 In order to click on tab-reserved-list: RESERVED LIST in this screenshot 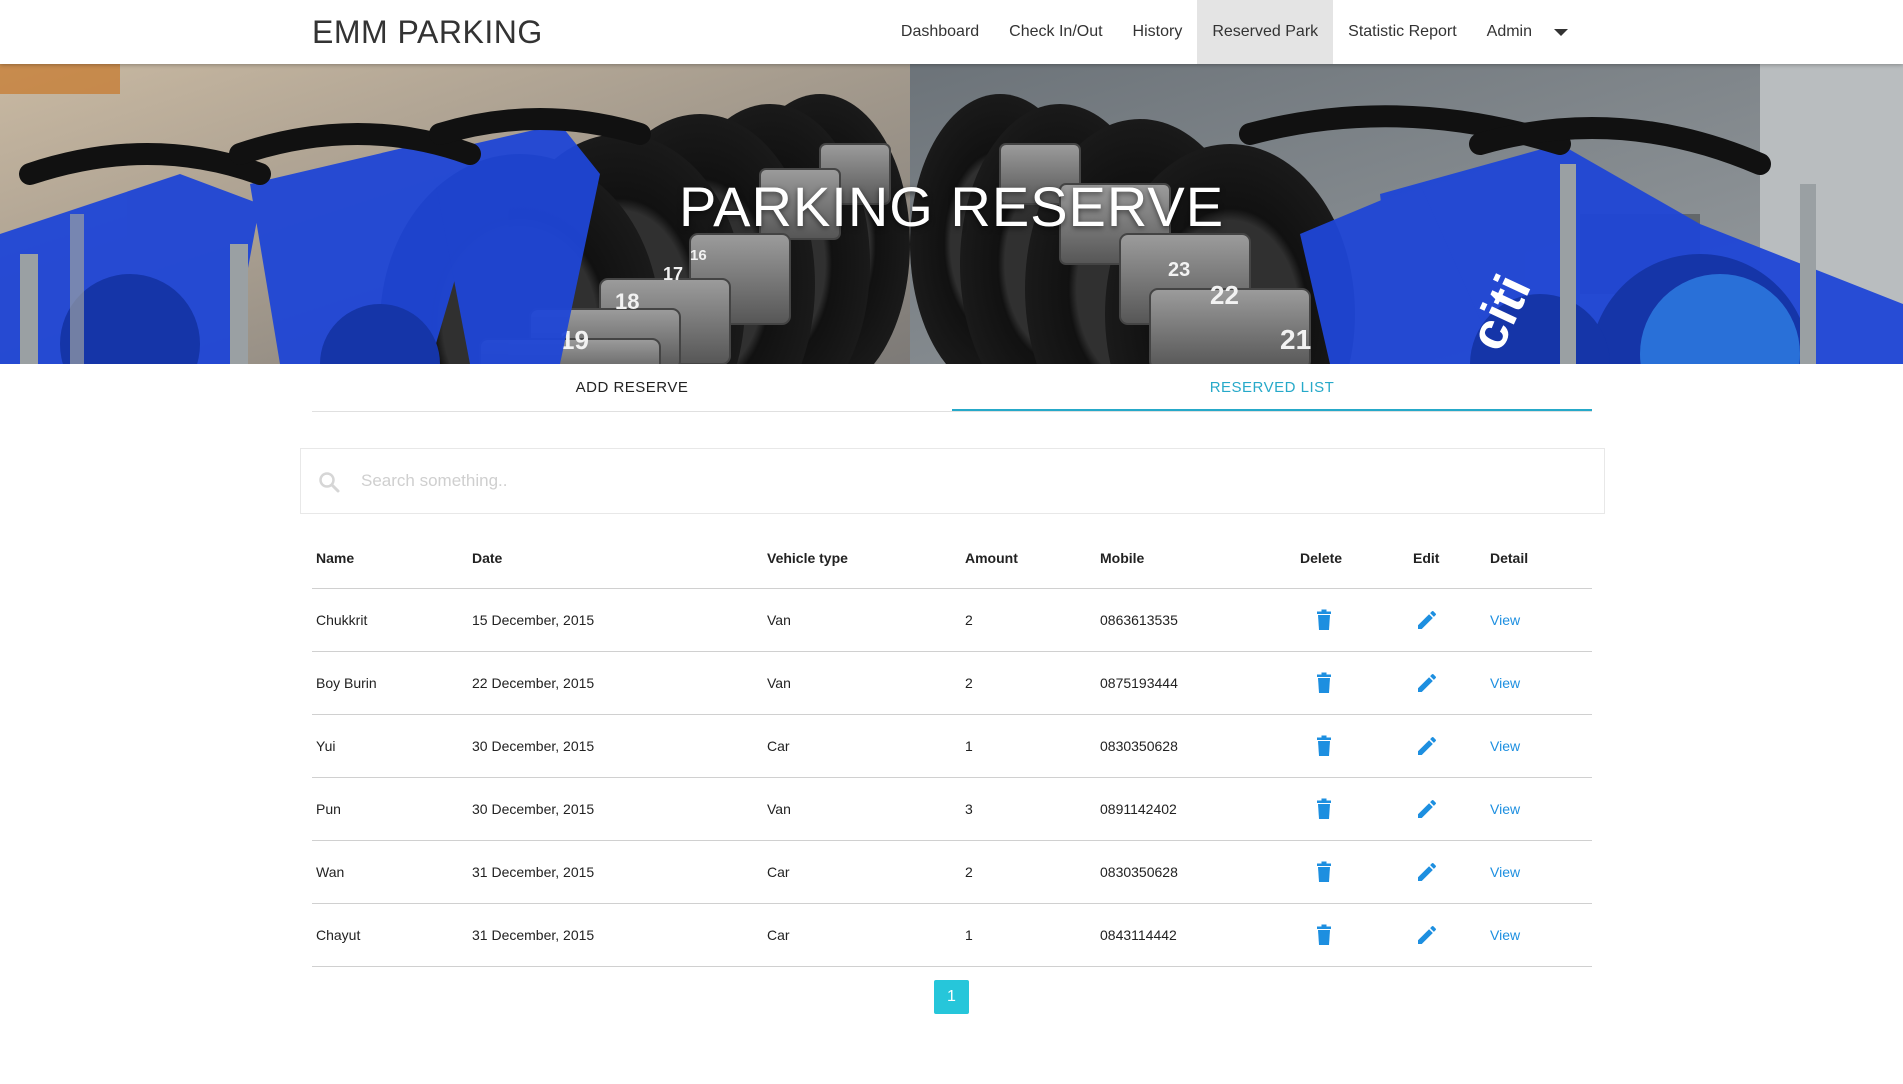, I will do `click(1272, 387)`.